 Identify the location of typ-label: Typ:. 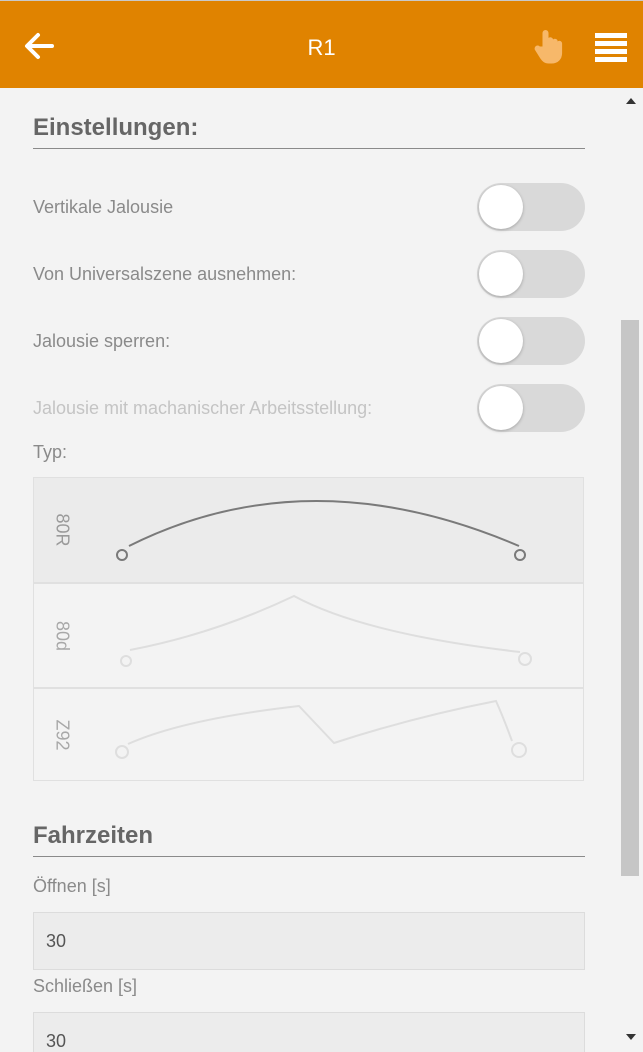
(50, 452).